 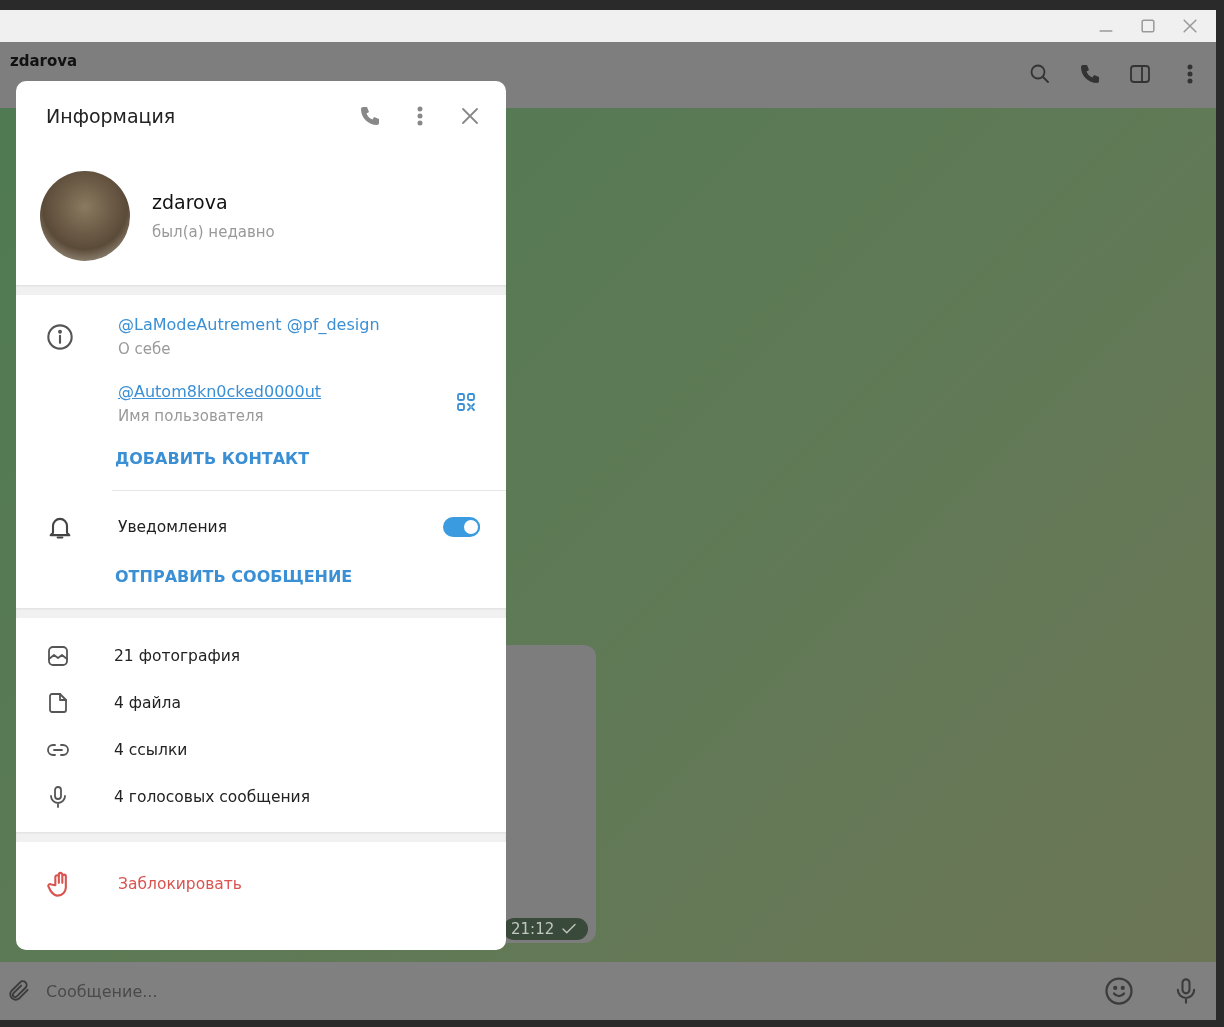 I want to click on bio-label: О себе, so click(x=145, y=349).